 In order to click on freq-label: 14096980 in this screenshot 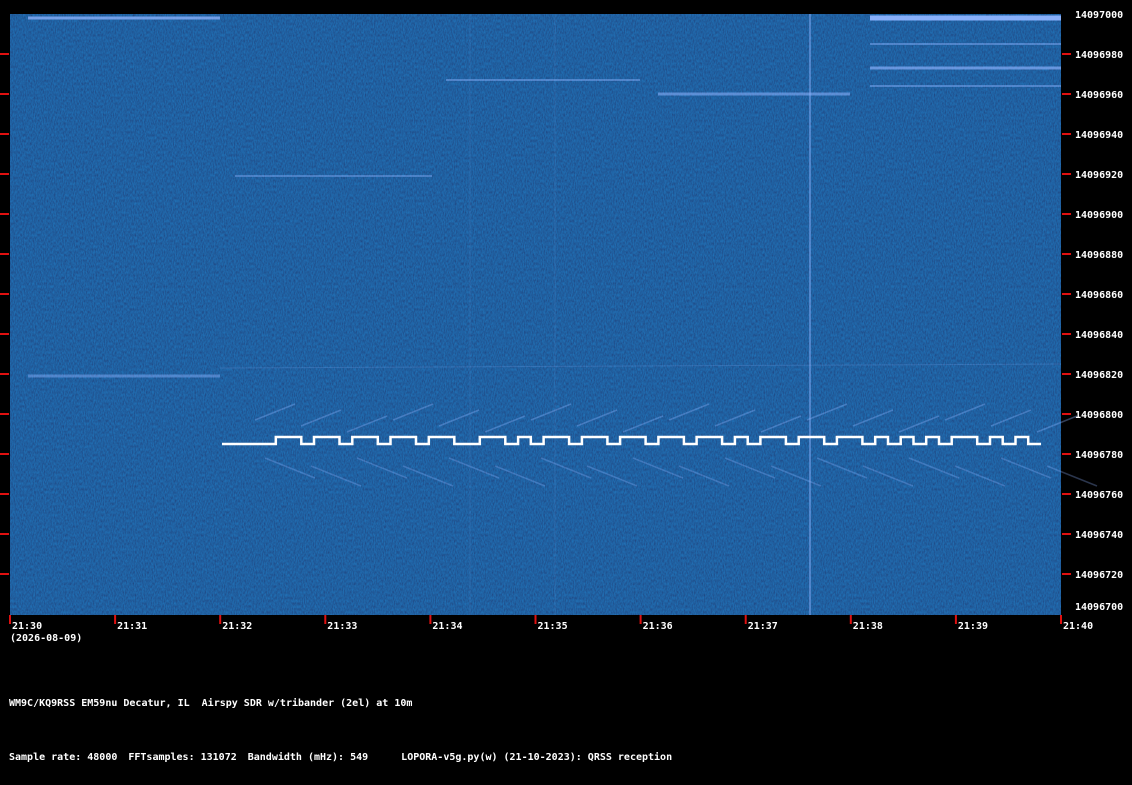, I will do `click(1099, 55)`.